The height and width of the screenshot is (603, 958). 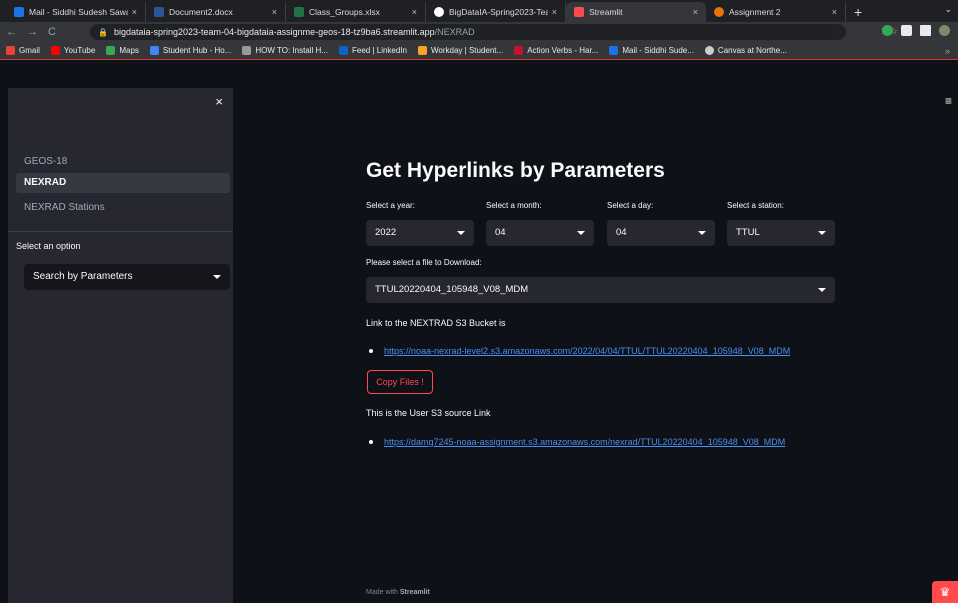 What do you see at coordinates (500, 232) in the screenshot?
I see `month-value: 04` at bounding box center [500, 232].